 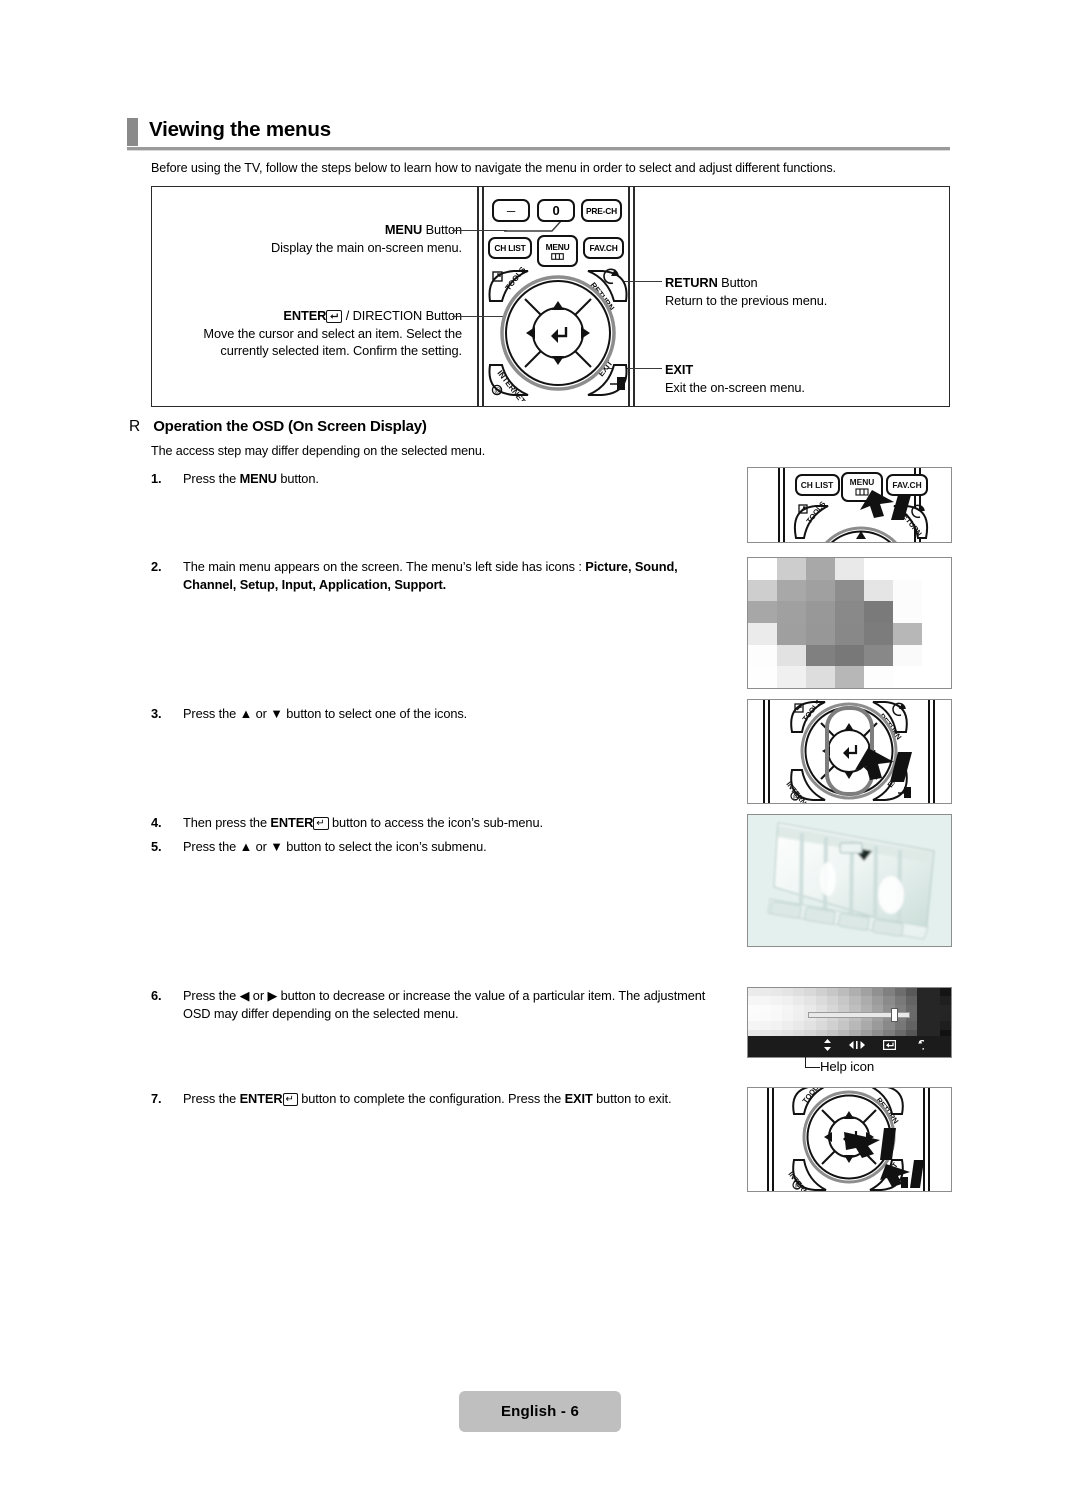 I want to click on page-number-badge: English - 6, so click(x=540, y=1411).